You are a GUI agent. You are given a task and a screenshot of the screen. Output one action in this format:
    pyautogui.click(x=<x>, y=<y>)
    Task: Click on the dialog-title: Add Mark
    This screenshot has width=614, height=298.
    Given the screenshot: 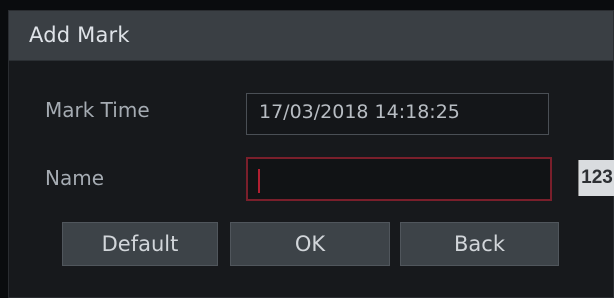 What is the action you would take?
    pyautogui.click(x=79, y=35)
    